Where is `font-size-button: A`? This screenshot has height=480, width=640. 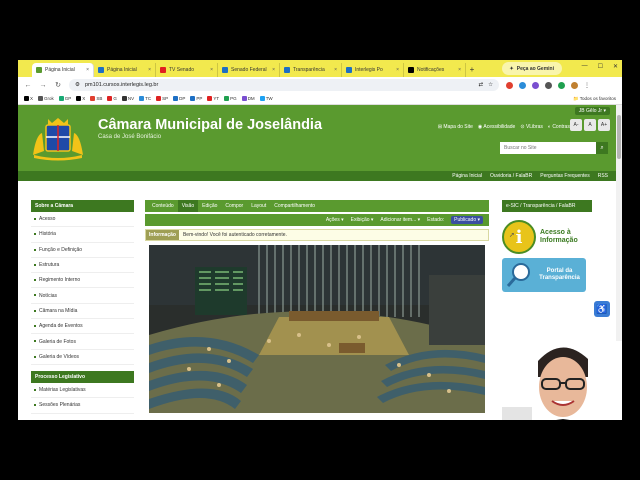
font-size-button: A is located at coordinates (590, 125).